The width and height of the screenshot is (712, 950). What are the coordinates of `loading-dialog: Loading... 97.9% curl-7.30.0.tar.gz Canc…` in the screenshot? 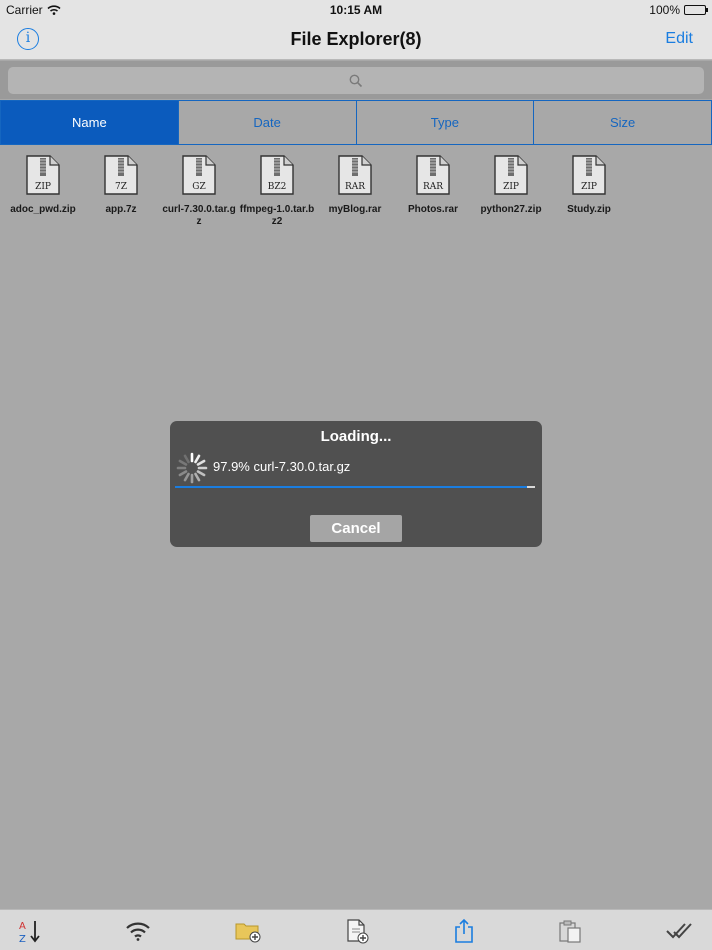 It's located at (356, 484).